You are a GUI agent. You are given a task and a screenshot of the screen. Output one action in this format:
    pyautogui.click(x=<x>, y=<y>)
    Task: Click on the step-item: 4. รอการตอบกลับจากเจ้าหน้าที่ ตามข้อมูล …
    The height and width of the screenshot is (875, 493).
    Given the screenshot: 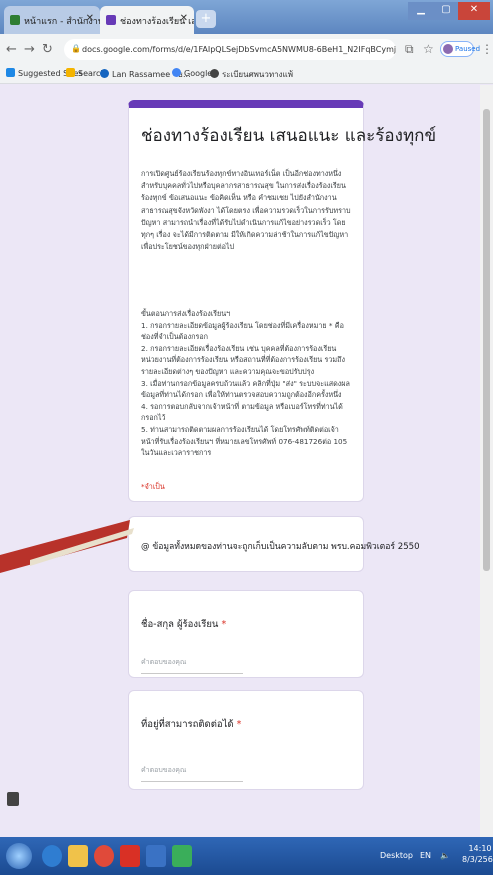 What is the action you would take?
    pyautogui.click(x=242, y=412)
    